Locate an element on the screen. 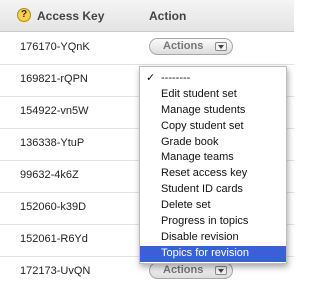 This screenshot has height=288, width=320. access-key-value: 176170-YQnK is located at coordinates (55, 47).